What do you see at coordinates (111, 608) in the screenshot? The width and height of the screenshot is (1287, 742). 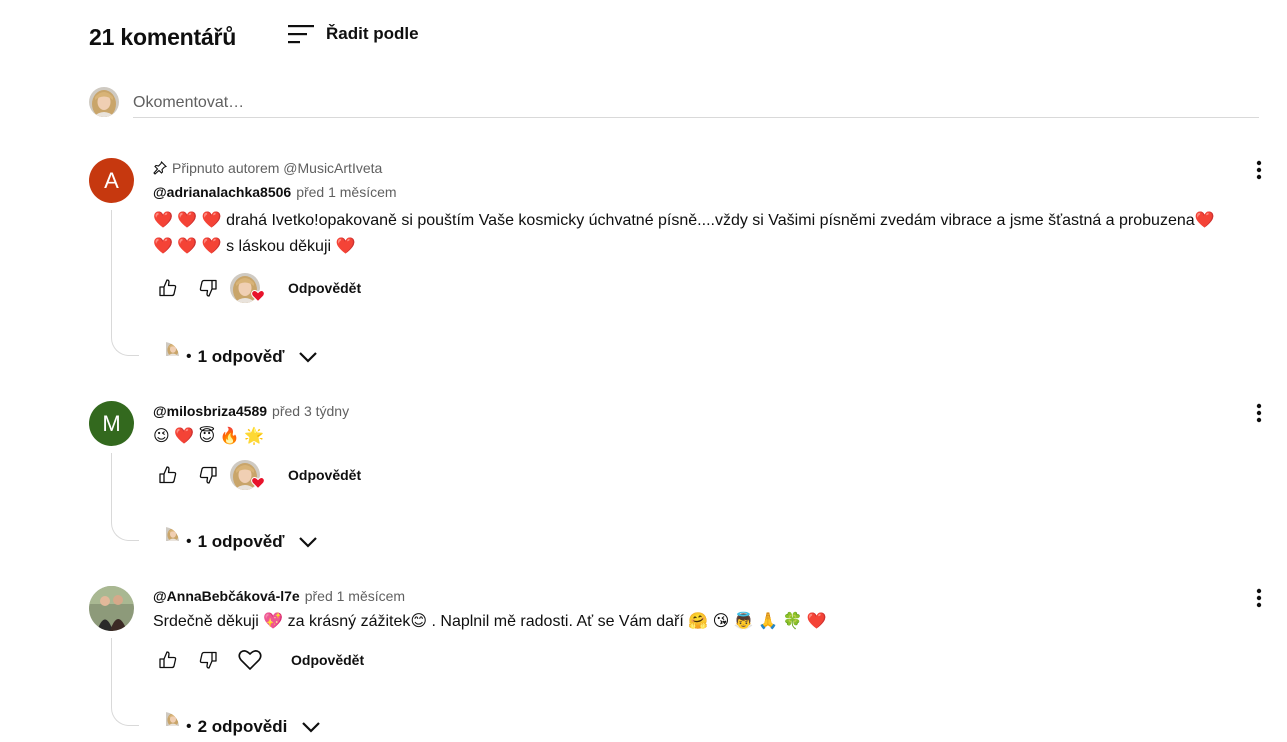 I see `author-avatar` at bounding box center [111, 608].